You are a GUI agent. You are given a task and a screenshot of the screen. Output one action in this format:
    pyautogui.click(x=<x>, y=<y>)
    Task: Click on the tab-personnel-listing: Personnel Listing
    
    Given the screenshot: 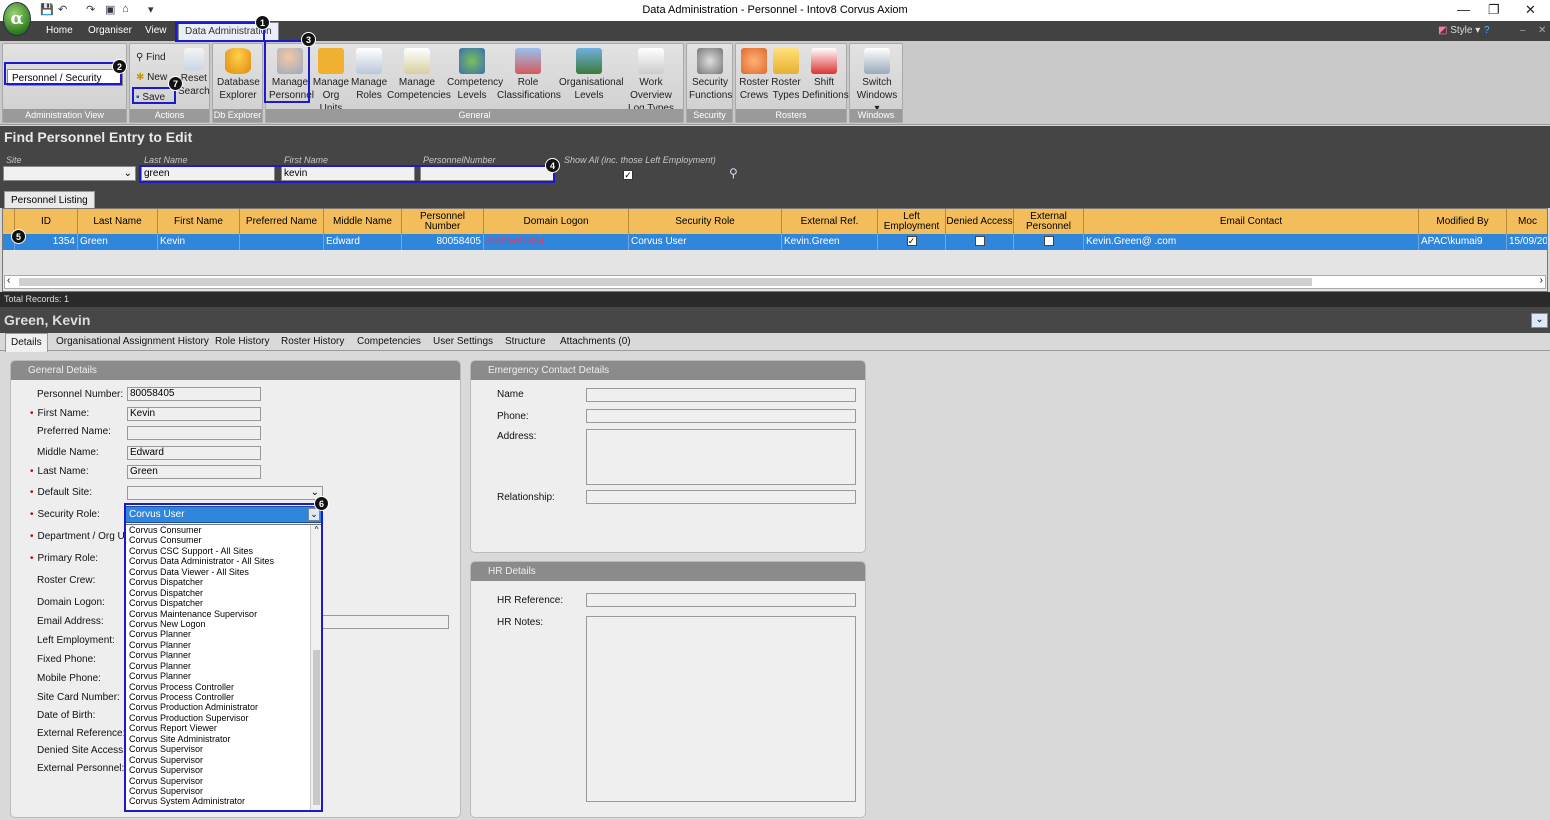 What is the action you would take?
    pyautogui.click(x=49, y=199)
    